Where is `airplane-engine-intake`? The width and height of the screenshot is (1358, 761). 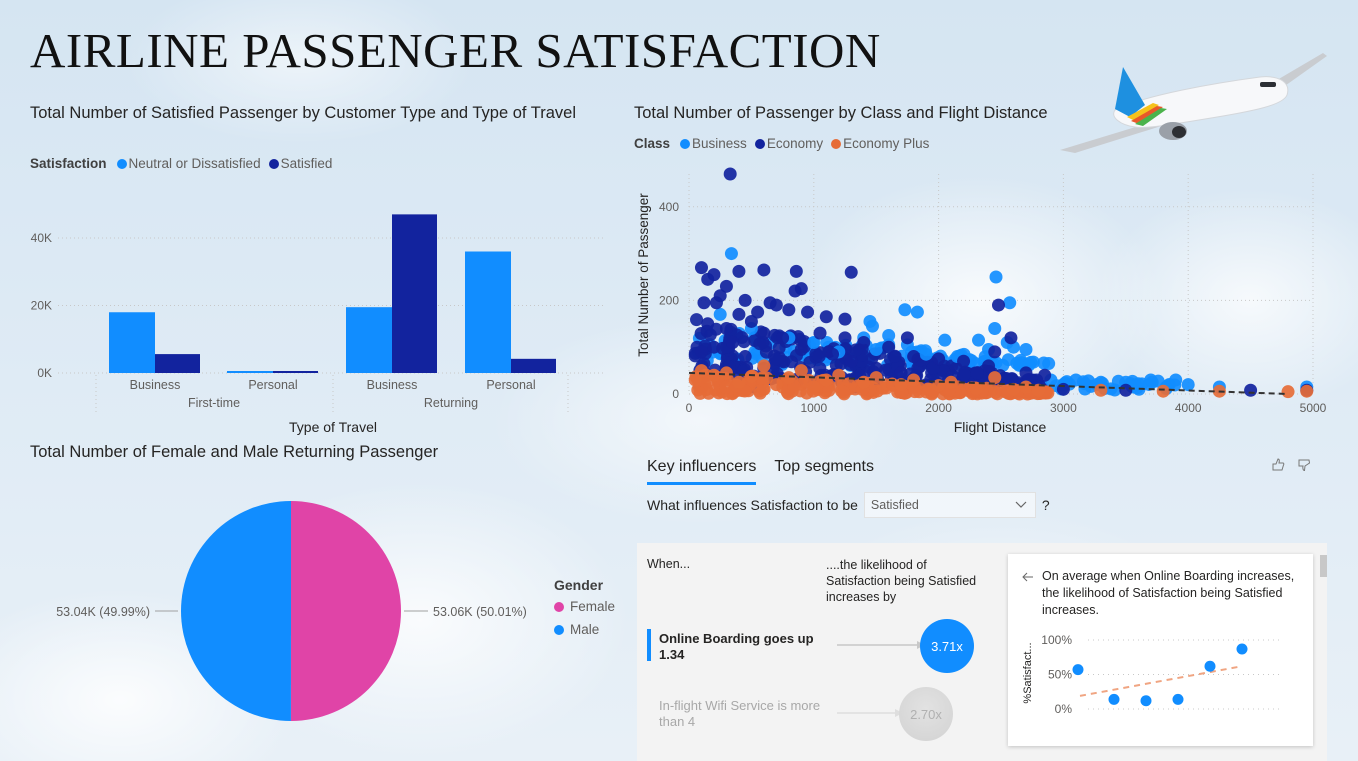 airplane-engine-intake is located at coordinates (1179, 132).